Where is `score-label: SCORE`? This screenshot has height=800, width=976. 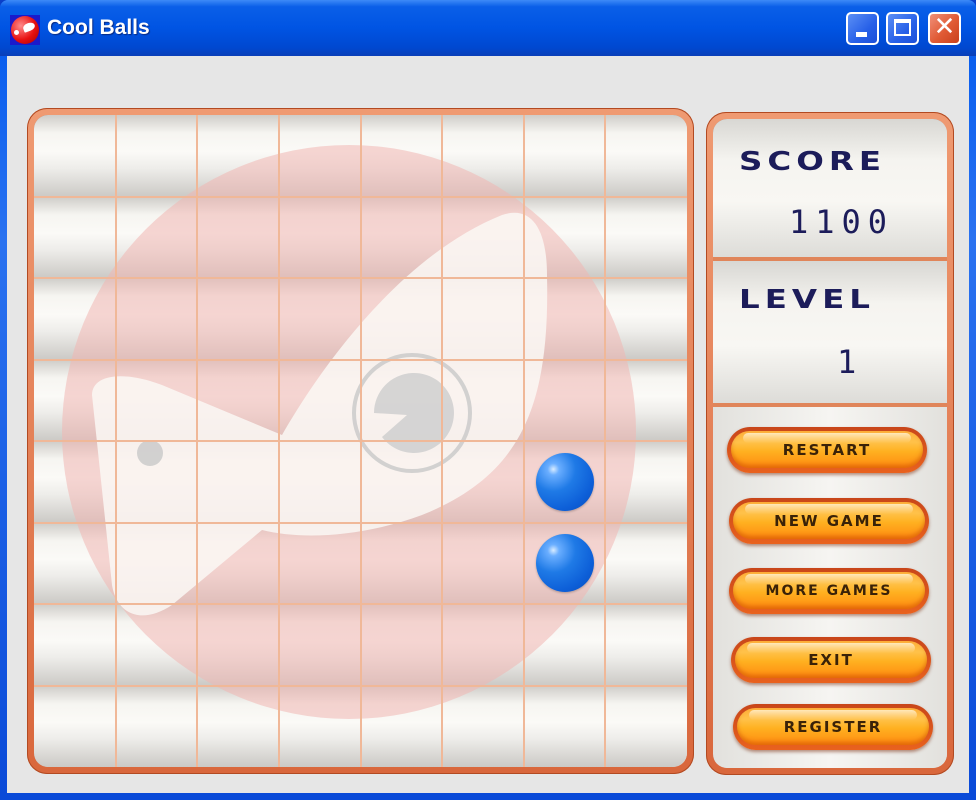
score-label: SCORE is located at coordinates (813, 162).